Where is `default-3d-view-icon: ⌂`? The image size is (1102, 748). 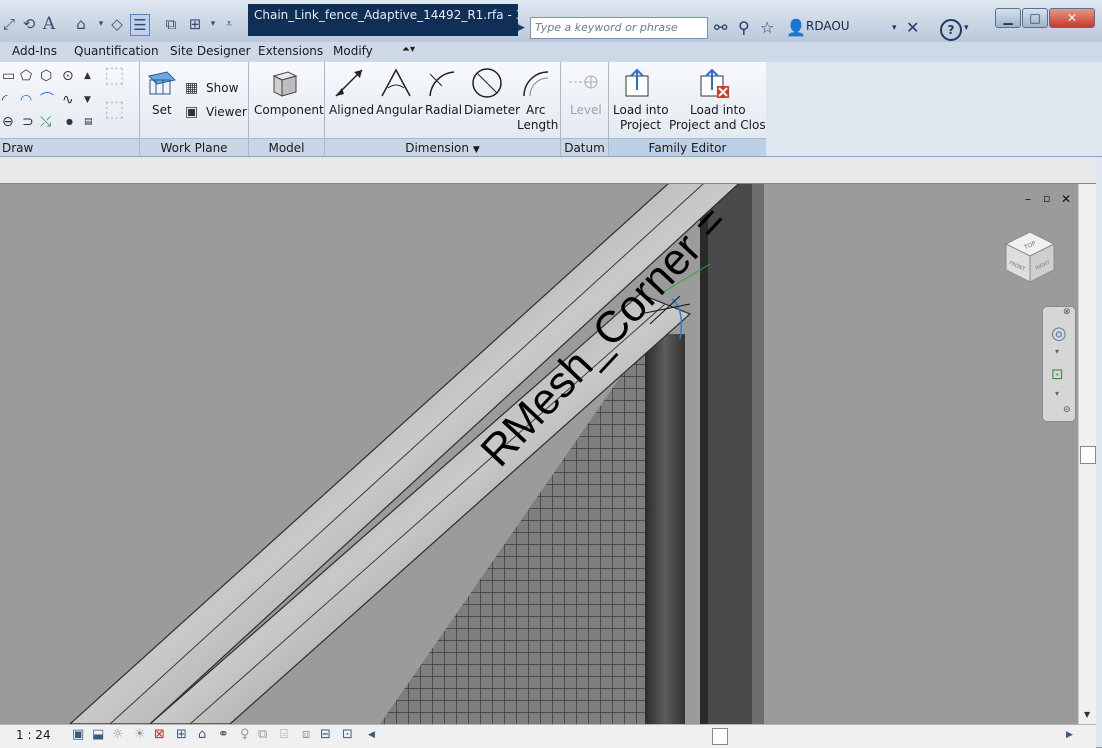
default-3d-view-icon: ⌂ is located at coordinates (81, 24).